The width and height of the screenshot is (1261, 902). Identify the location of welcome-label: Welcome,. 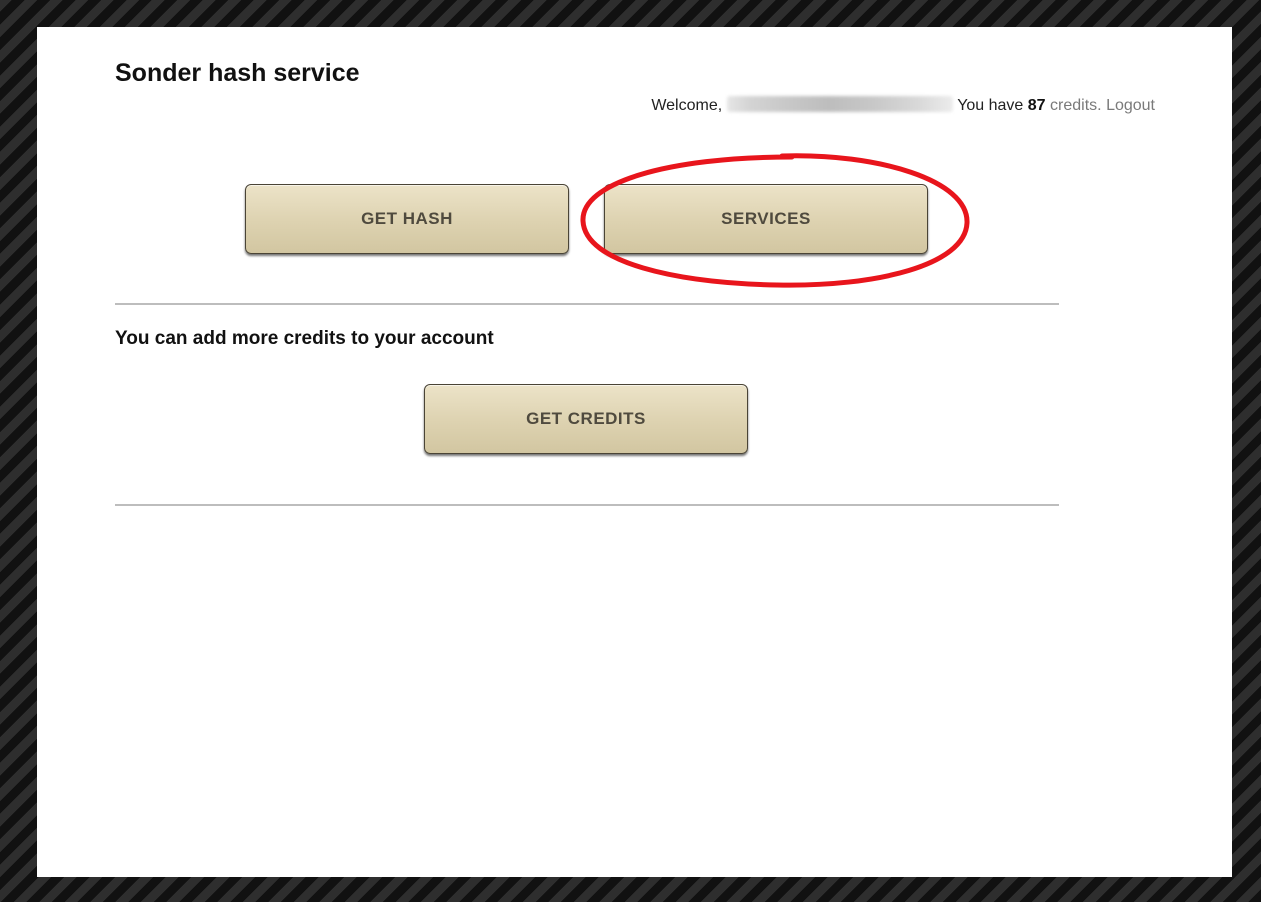
(687, 105).